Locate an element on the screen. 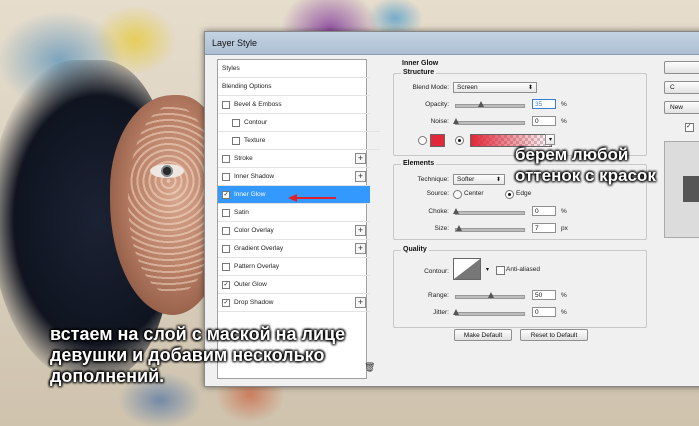 The image size is (699, 426). quality-title: Quality is located at coordinates (415, 249).